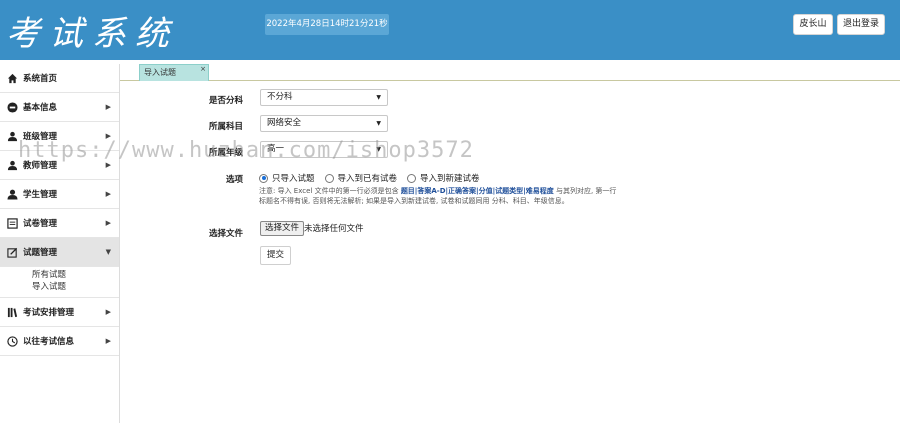 The width and height of the screenshot is (900, 423). What do you see at coordinates (329, 178) in the screenshot?
I see `radio-import-existing` at bounding box center [329, 178].